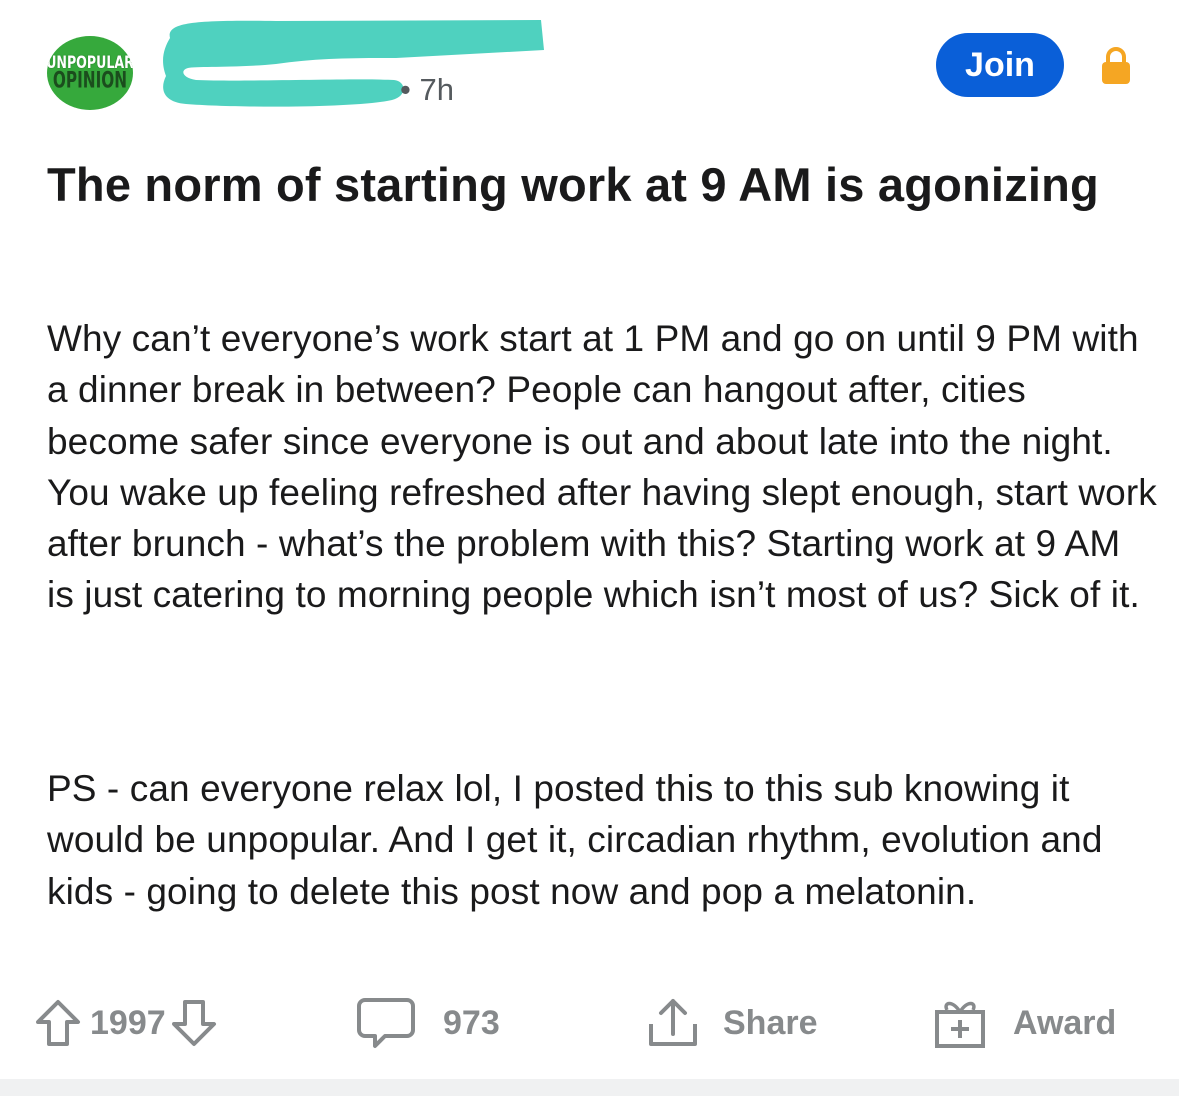  Describe the element at coordinates (427, 1023) in the screenshot. I see `comments-button: 973` at that location.